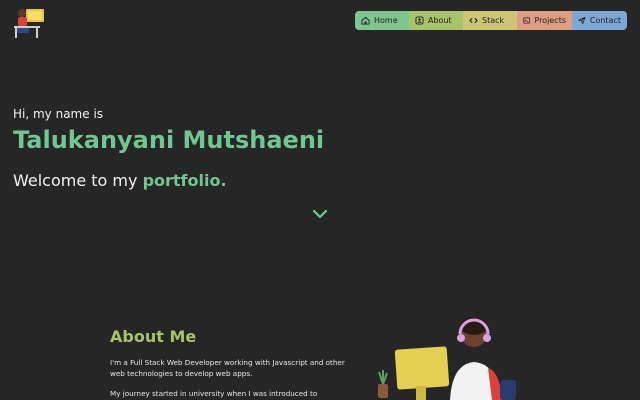  I want to click on hero-welcome: Welcome to my portfolio., so click(120, 180).